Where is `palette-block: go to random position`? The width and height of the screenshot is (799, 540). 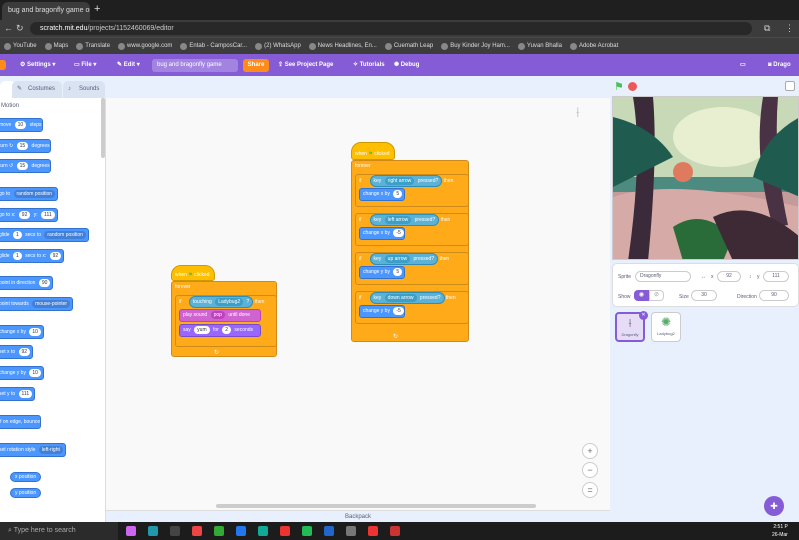
palette-block: go to random position is located at coordinates (29, 194).